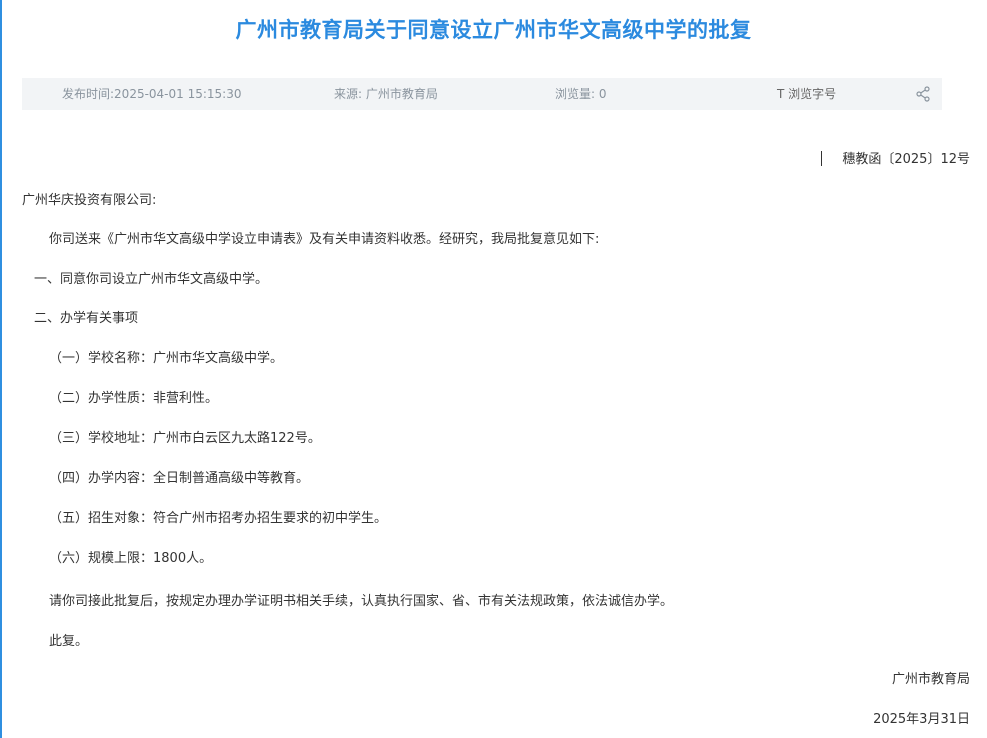  I want to click on font-size-toggle: T 浏览字号, so click(806, 94).